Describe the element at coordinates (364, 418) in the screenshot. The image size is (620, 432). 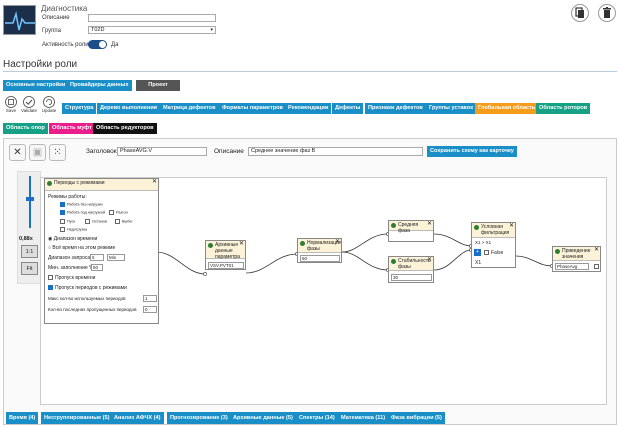
I see `btab-math: Математика (11)` at that location.